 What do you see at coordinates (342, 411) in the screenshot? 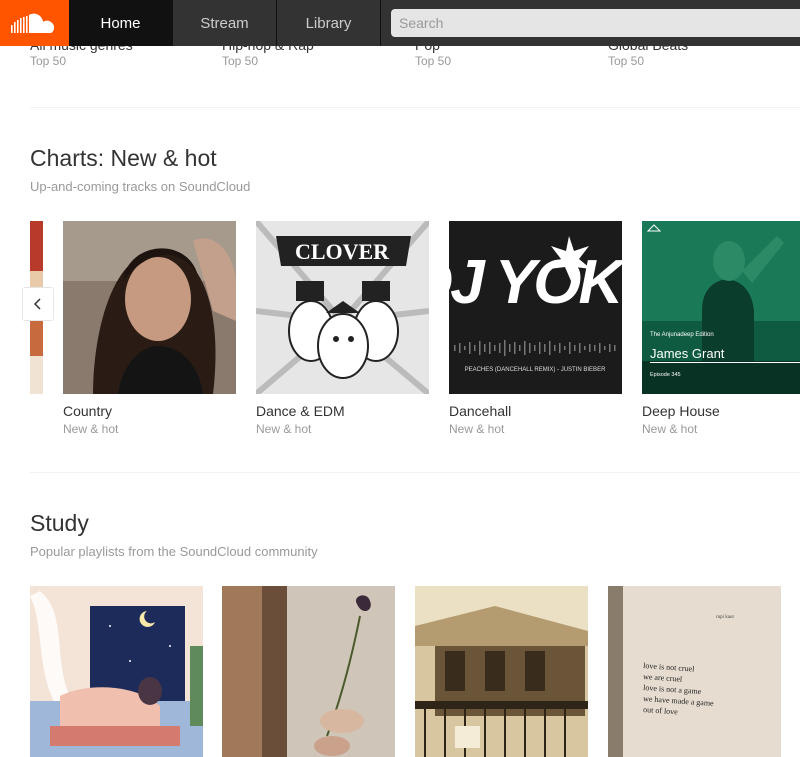
I see `chart-card-title: Dance & EDM` at bounding box center [342, 411].